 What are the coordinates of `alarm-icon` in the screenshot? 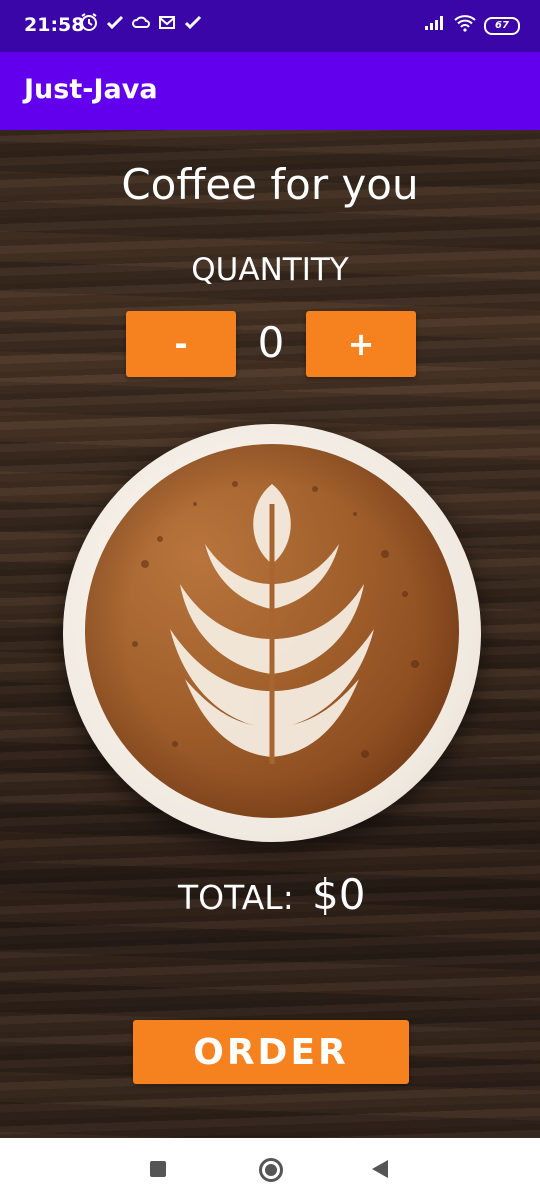 It's located at (89, 24).